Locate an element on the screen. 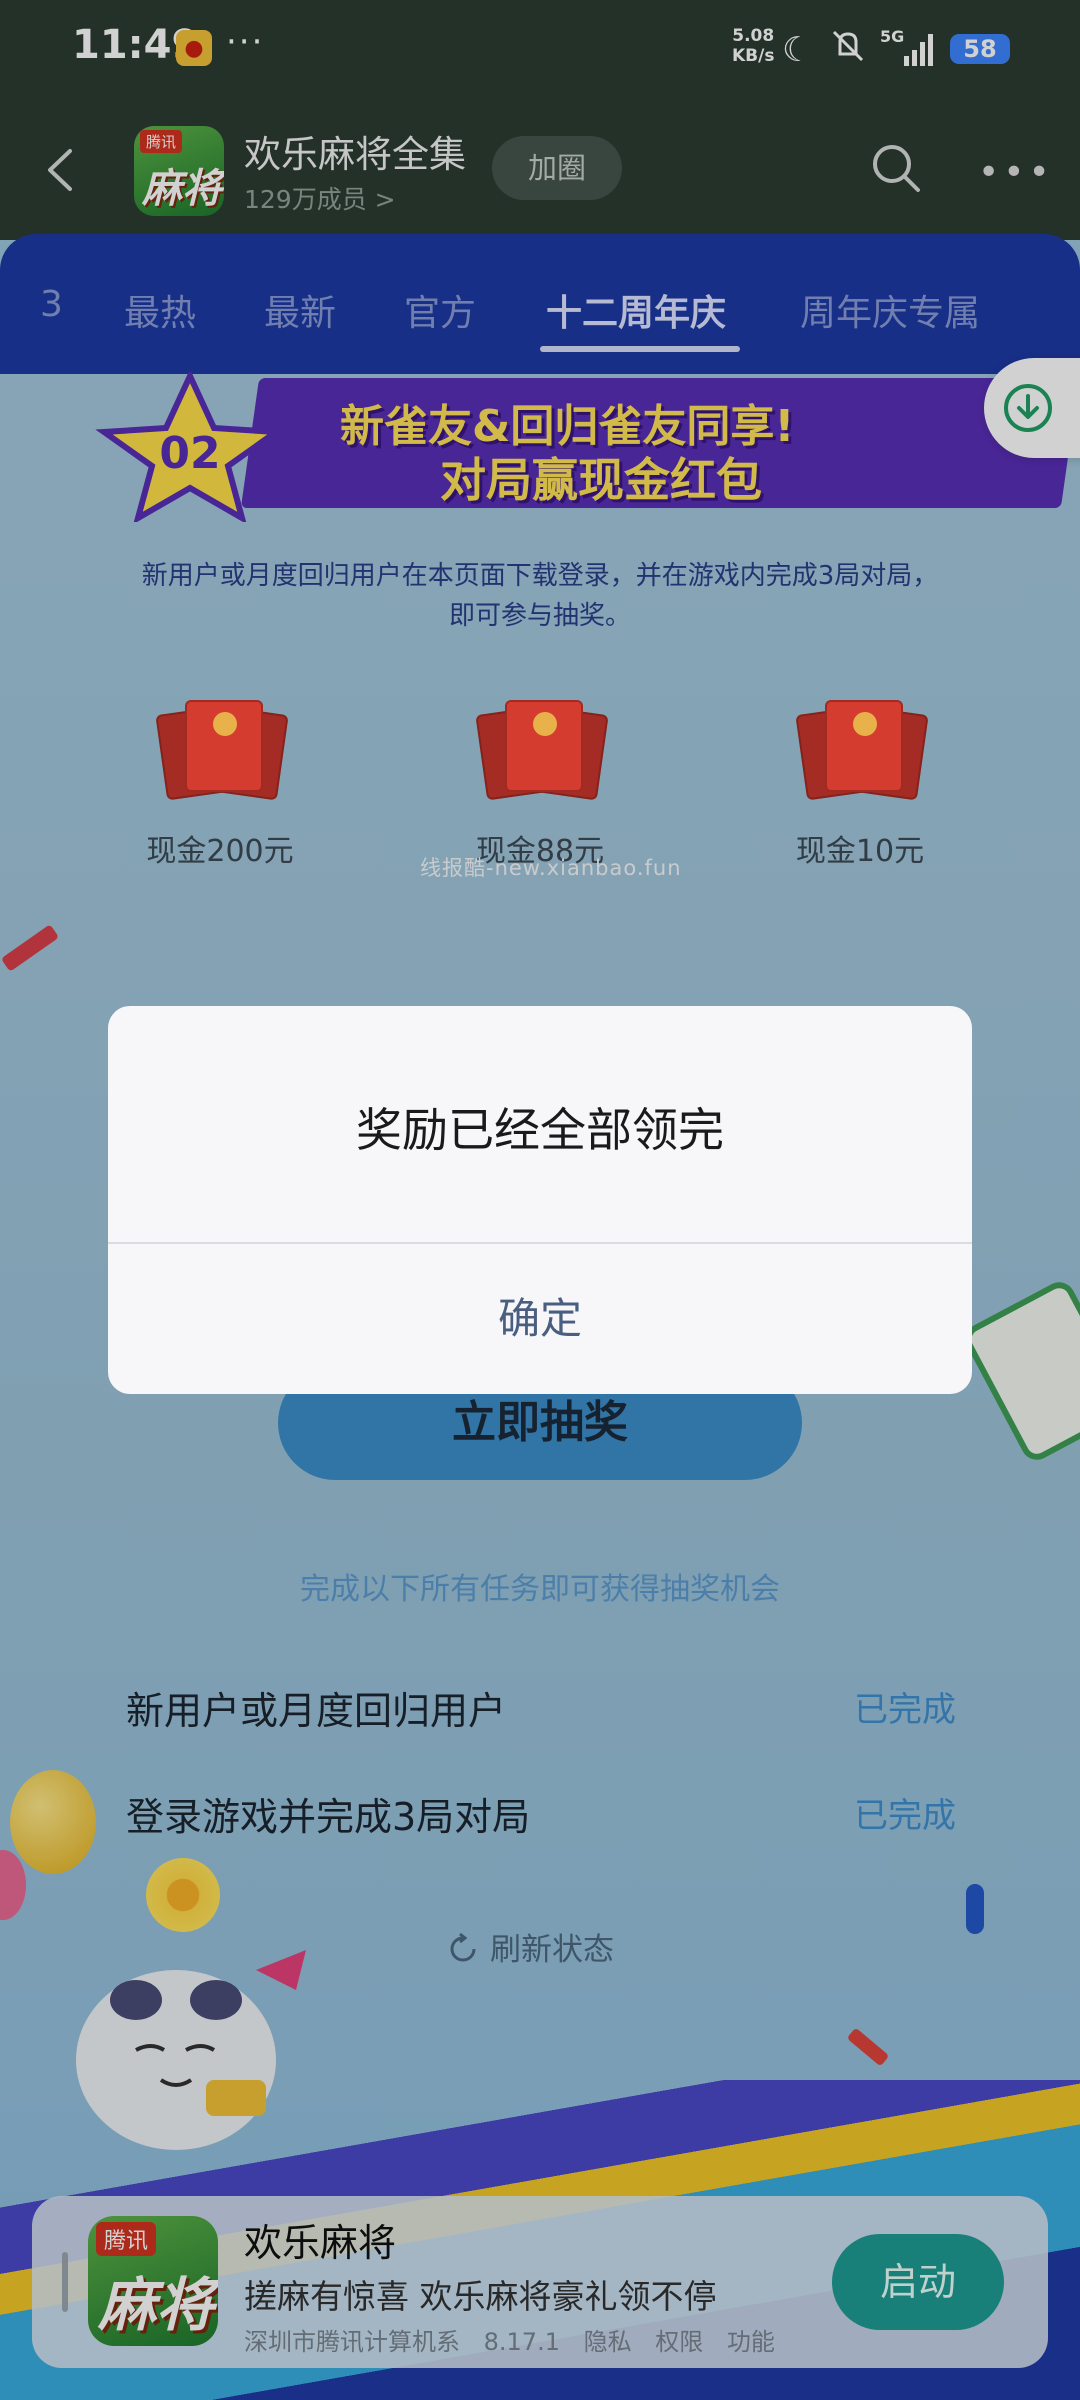  star-badge-icon: 02 is located at coordinates (190, 447).